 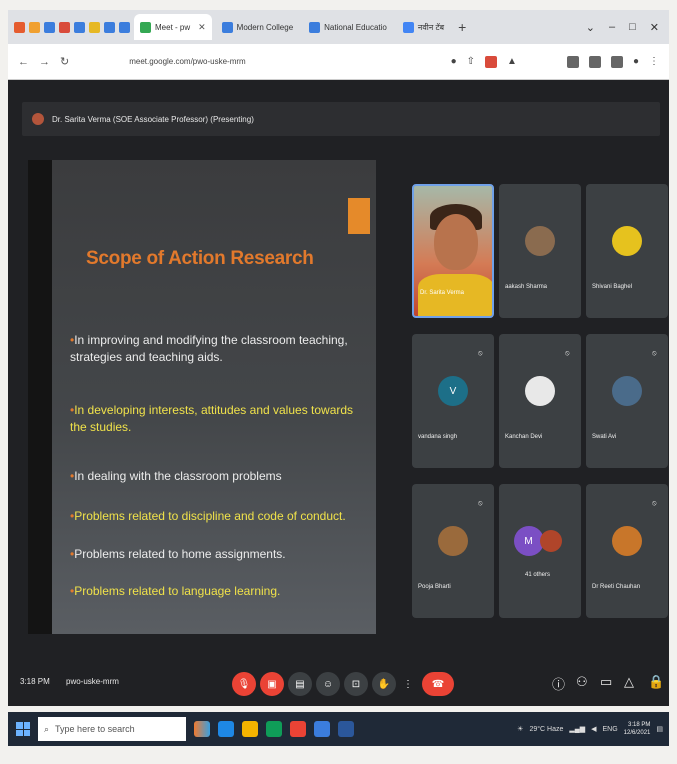 I want to click on share-icon: ⇧, so click(x=471, y=61).